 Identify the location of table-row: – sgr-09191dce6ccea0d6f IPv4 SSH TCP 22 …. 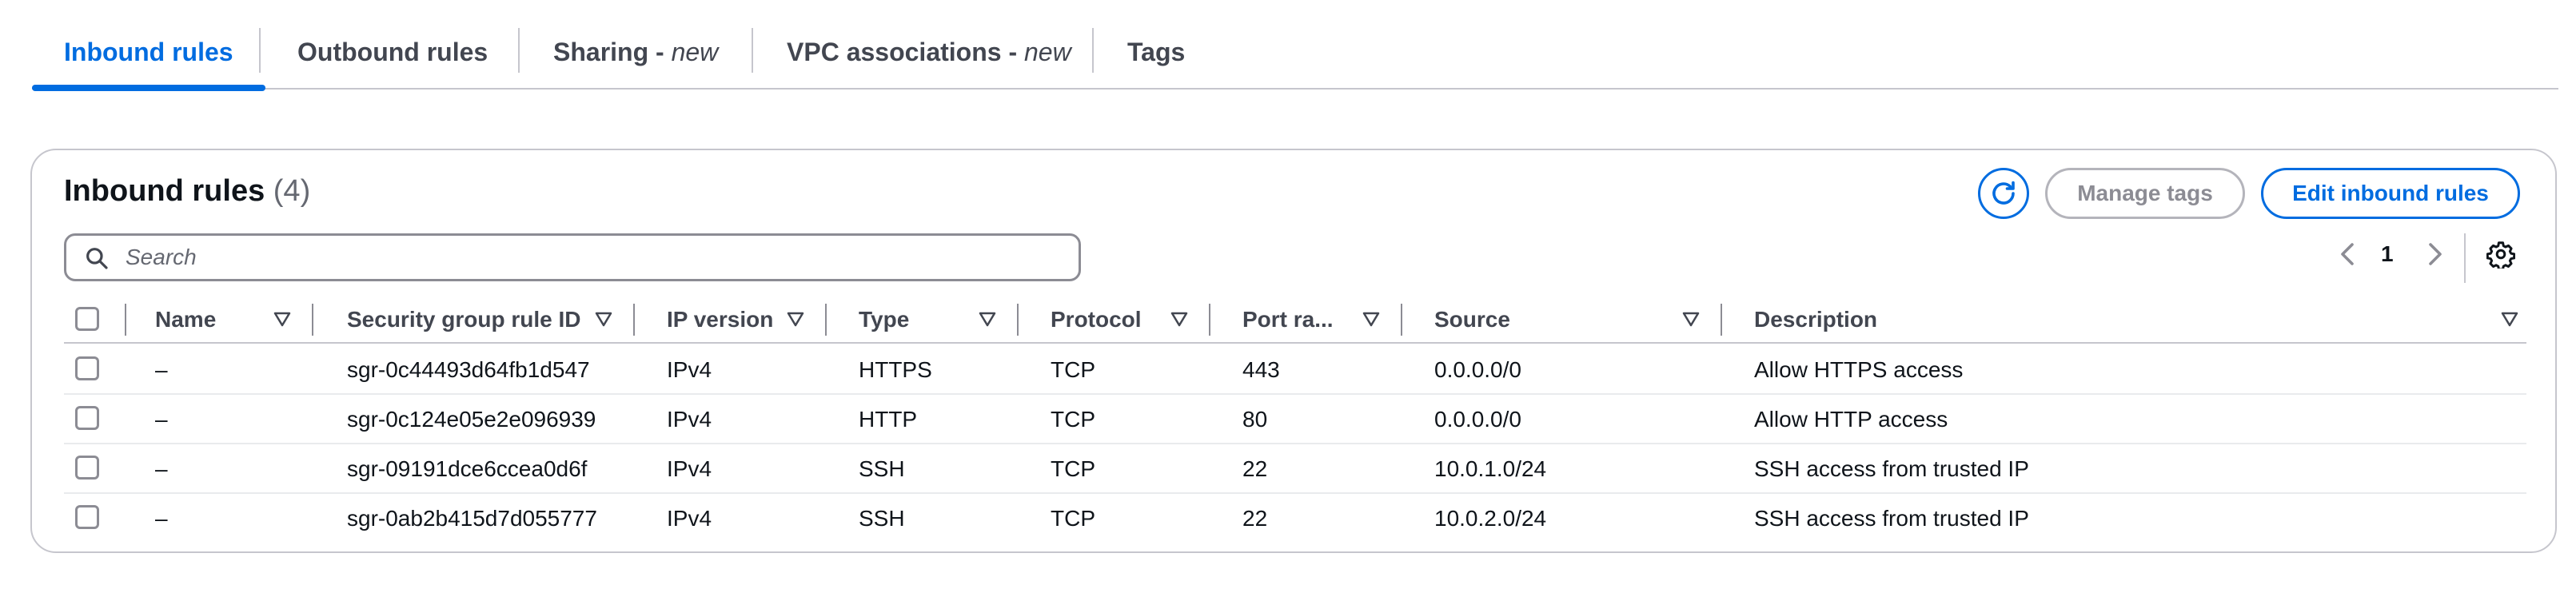
(1295, 469).